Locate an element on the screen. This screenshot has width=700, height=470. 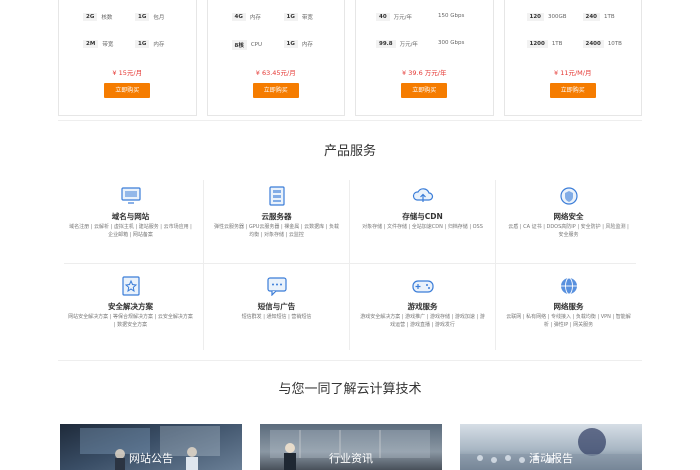
spec-label: 万元/年 is located at coordinates (403, 18).